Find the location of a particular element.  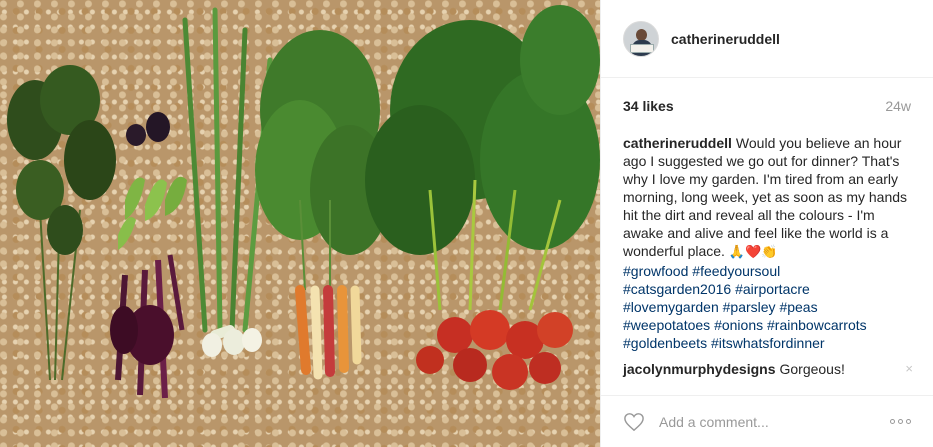

peas is located at coordinates (152, 213).